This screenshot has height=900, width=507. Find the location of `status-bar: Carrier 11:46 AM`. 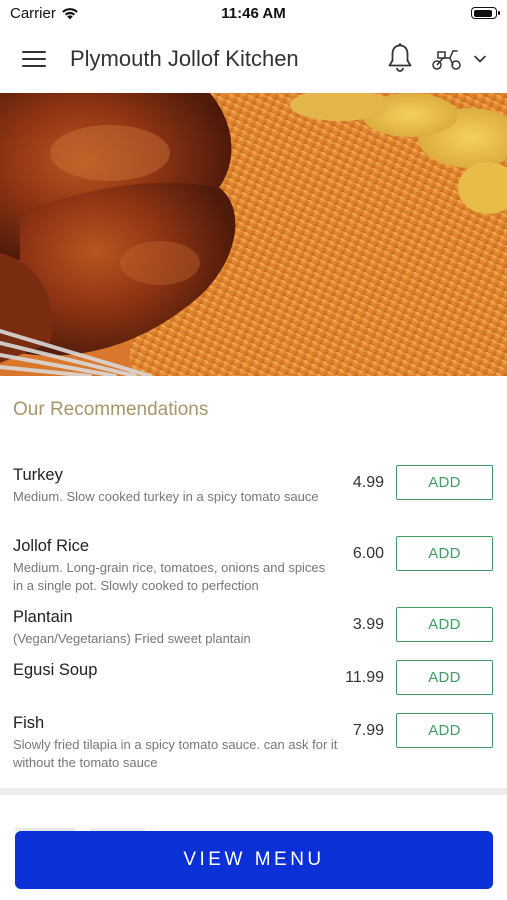

status-bar: Carrier 11:46 AM is located at coordinates (253, 14).